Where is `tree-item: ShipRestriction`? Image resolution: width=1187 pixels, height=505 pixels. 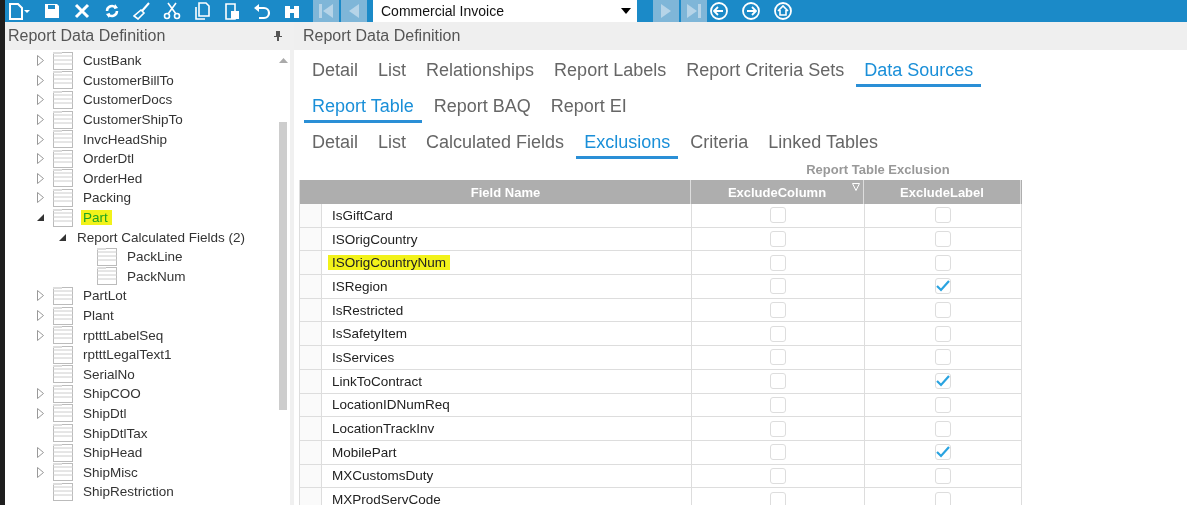
tree-item: ShipRestriction is located at coordinates (129, 492).